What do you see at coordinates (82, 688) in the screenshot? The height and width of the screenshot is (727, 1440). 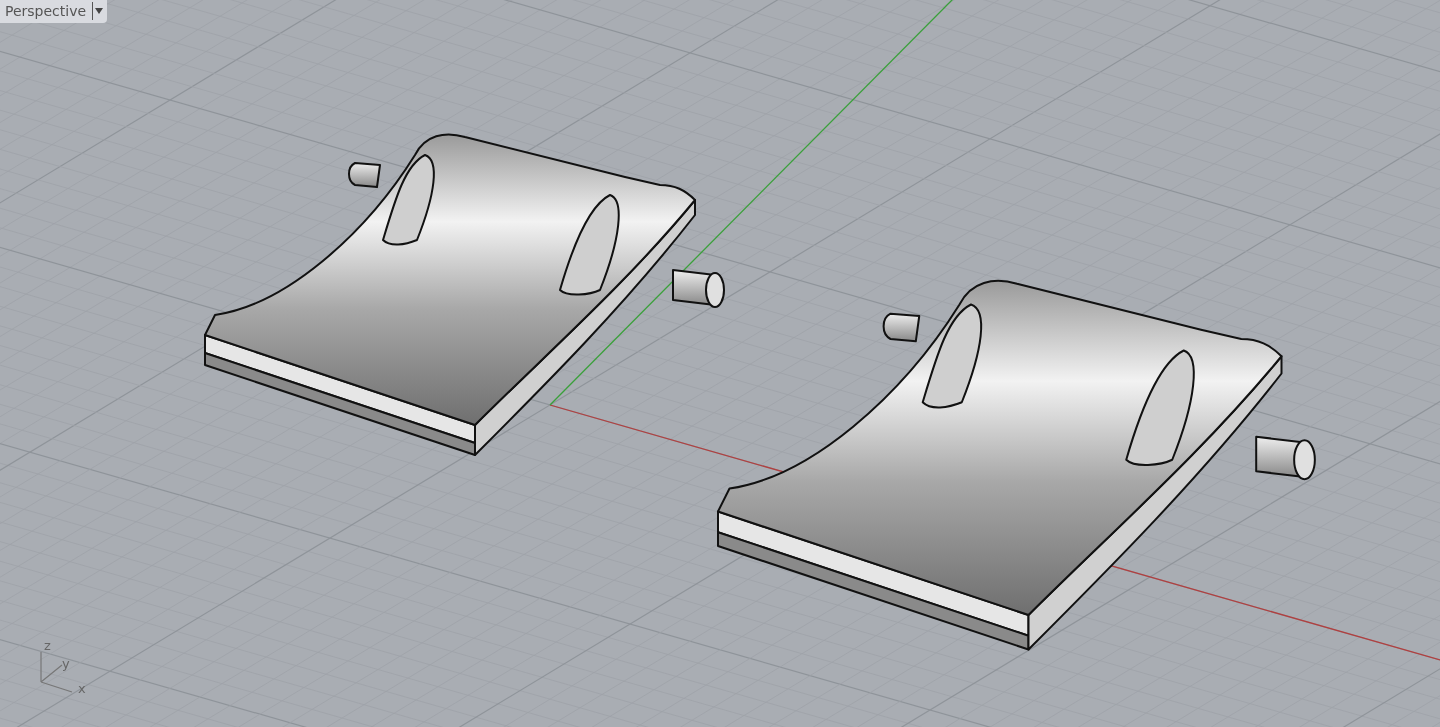 I see `axis-label: x` at bounding box center [82, 688].